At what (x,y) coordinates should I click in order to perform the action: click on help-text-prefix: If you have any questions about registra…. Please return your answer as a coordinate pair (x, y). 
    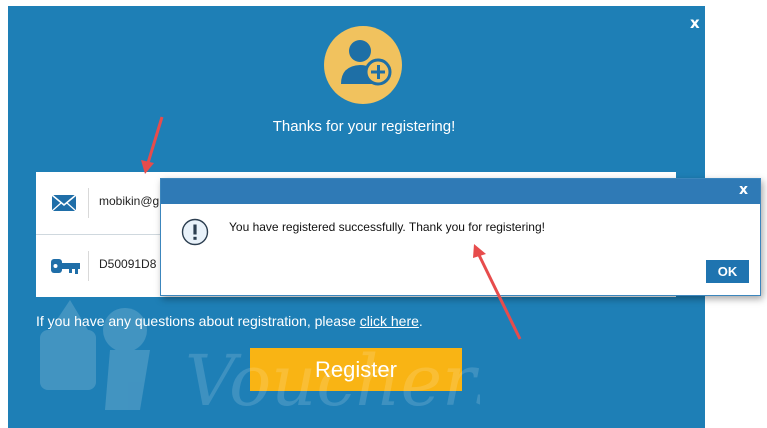
    Looking at the image, I should click on (198, 321).